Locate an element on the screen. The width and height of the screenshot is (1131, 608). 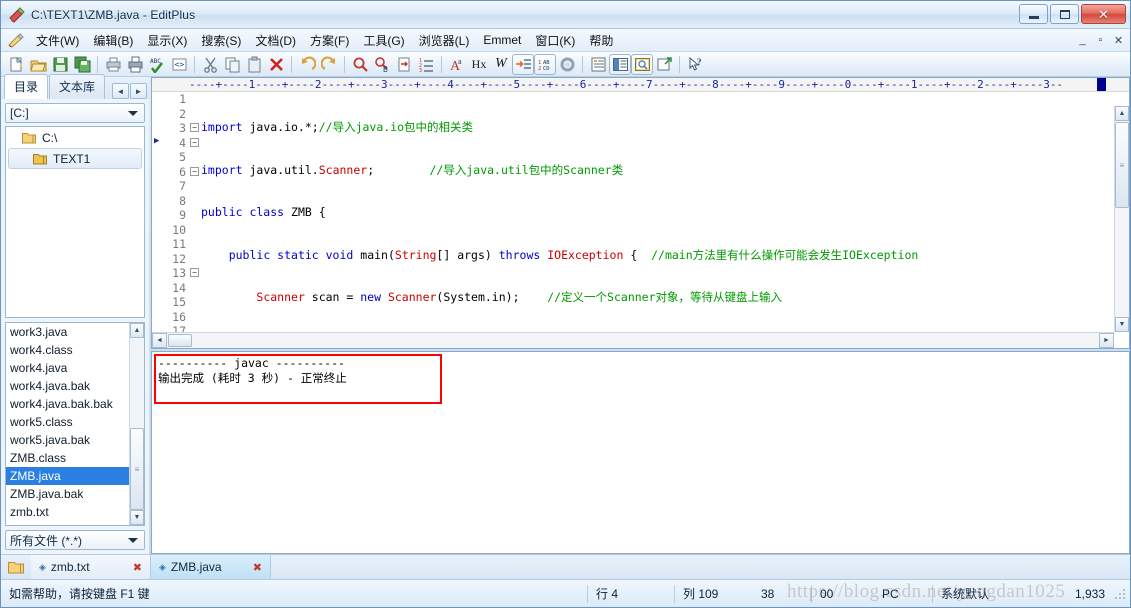
close-button: ✕ is located at coordinates (1103, 14).